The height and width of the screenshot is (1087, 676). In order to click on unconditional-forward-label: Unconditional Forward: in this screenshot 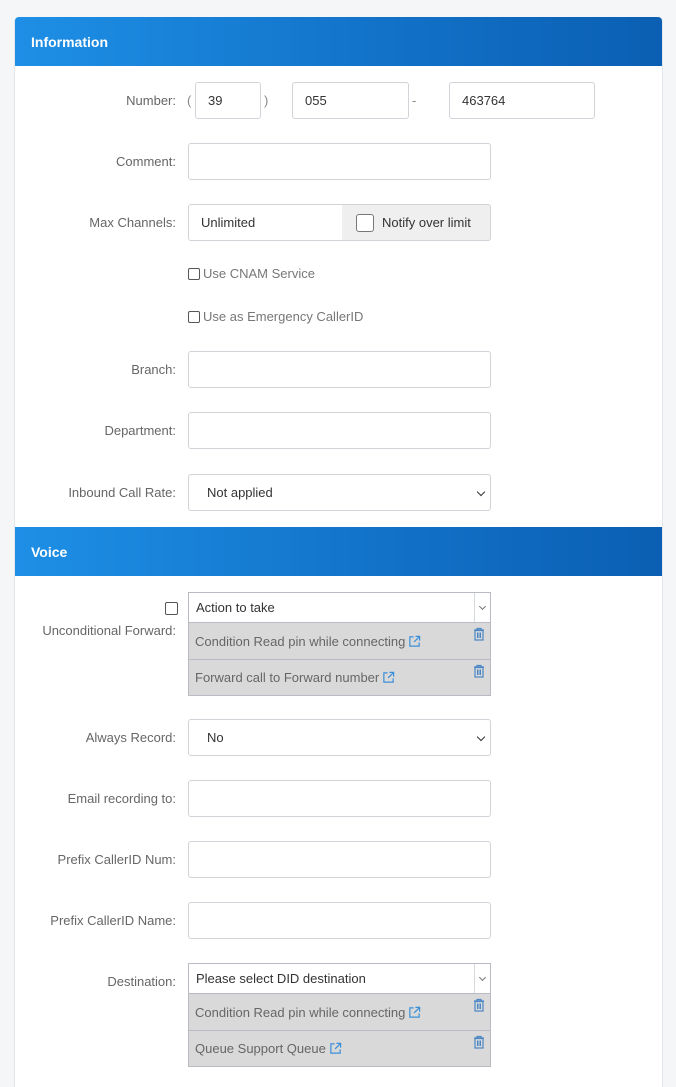, I will do `click(109, 630)`.